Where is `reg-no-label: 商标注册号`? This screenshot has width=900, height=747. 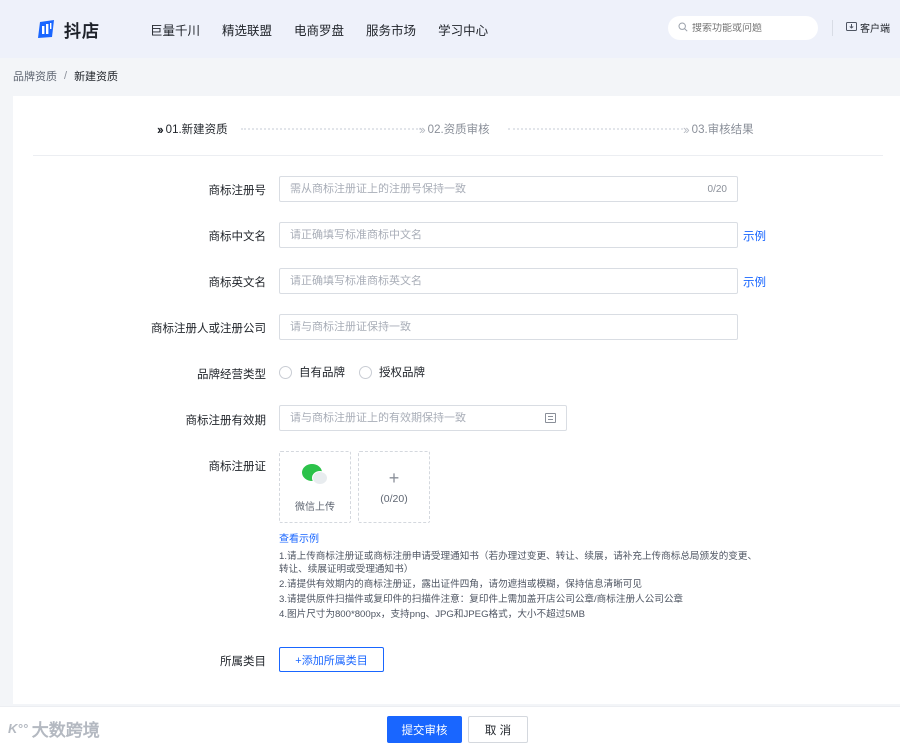 reg-no-label: 商标注册号 is located at coordinates (237, 191).